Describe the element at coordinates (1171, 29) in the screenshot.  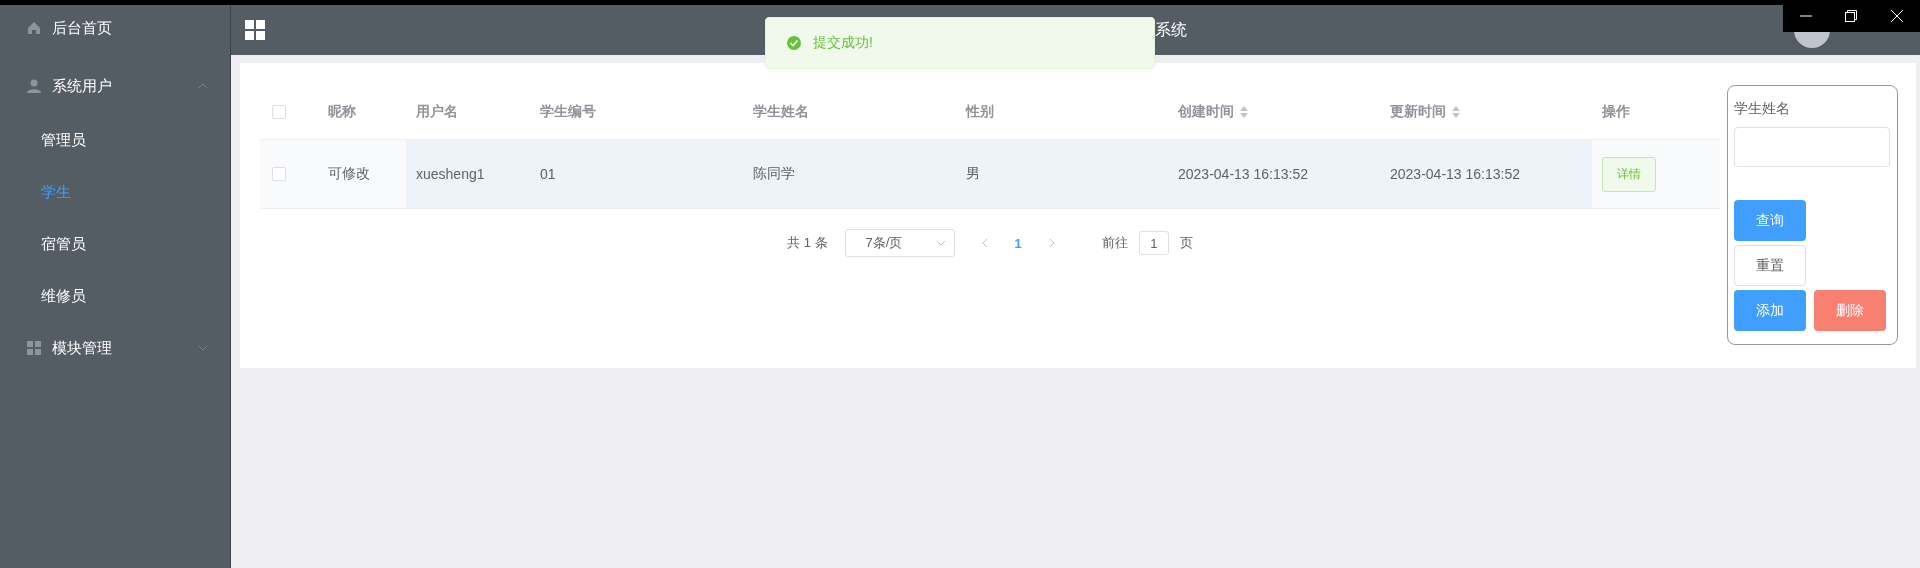
I see `header-title: 系统` at that location.